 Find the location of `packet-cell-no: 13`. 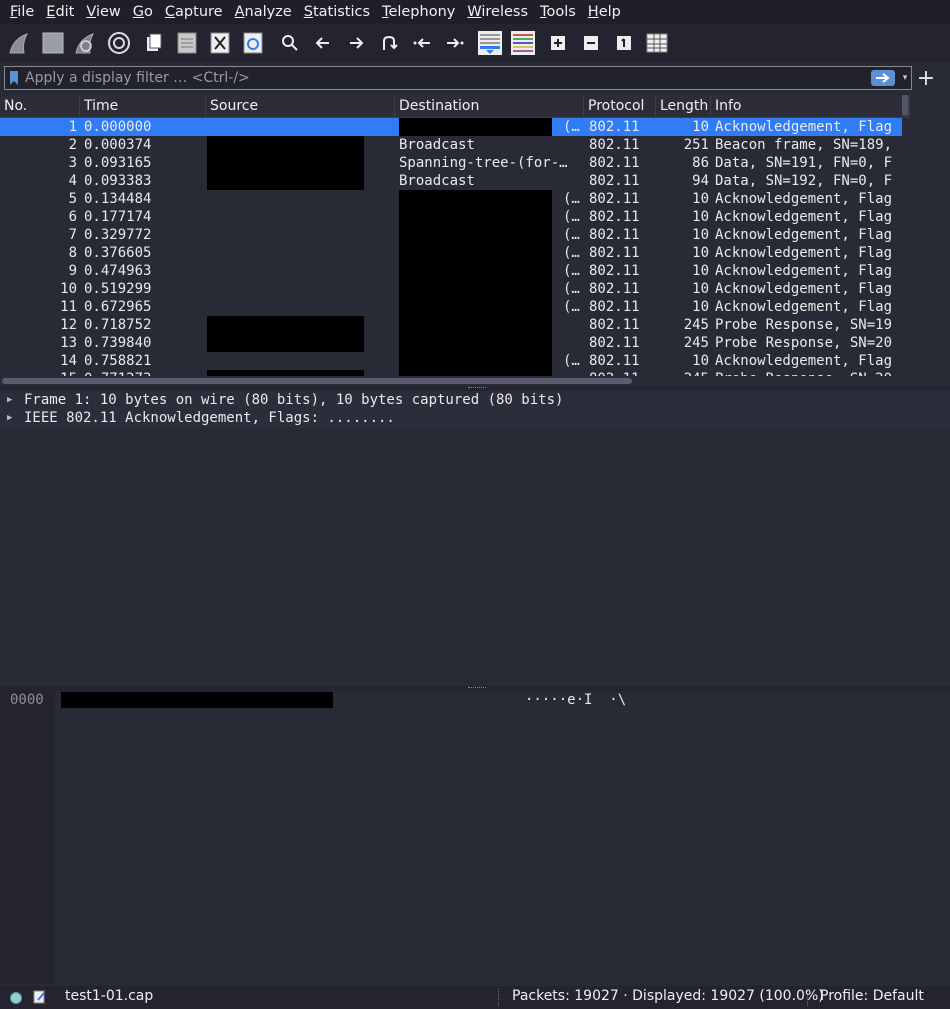

packet-cell-no: 13 is located at coordinates (68, 343).